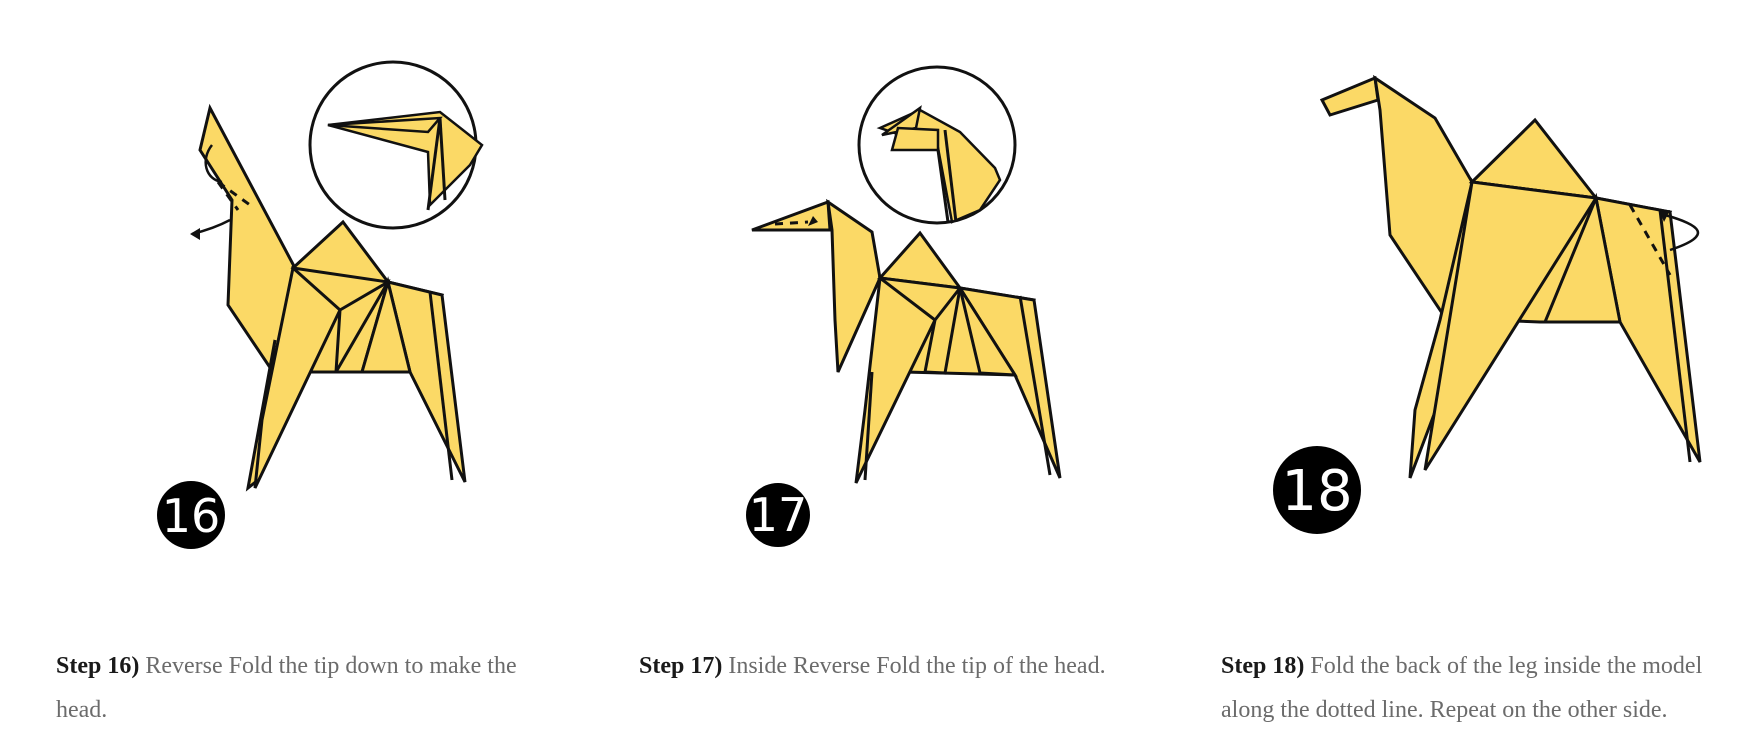  I want to click on step-16-badge-number: 16, so click(191, 516).